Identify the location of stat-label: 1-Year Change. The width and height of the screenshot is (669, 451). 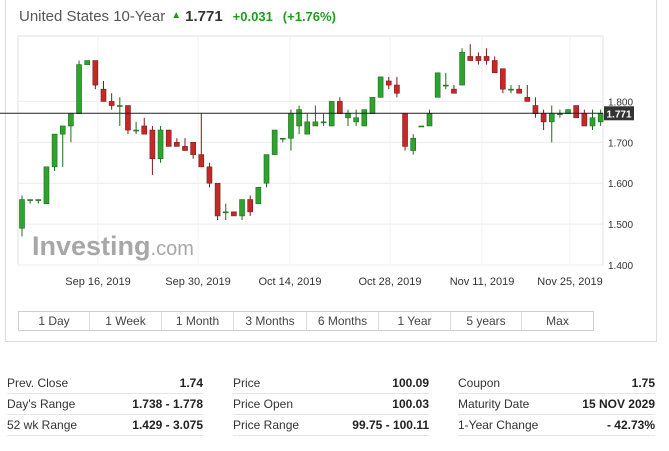
(498, 425).